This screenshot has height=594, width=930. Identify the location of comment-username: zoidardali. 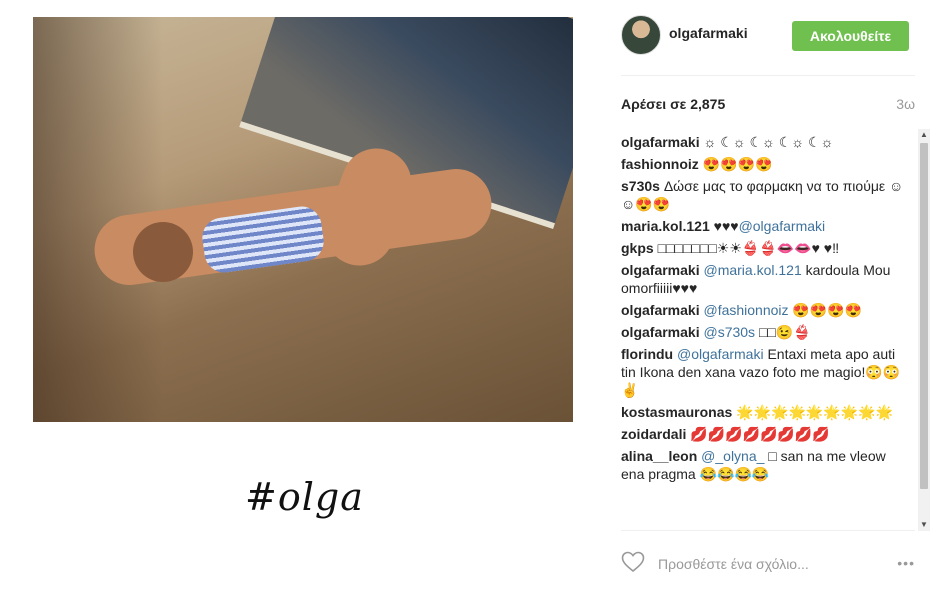
(653, 434).